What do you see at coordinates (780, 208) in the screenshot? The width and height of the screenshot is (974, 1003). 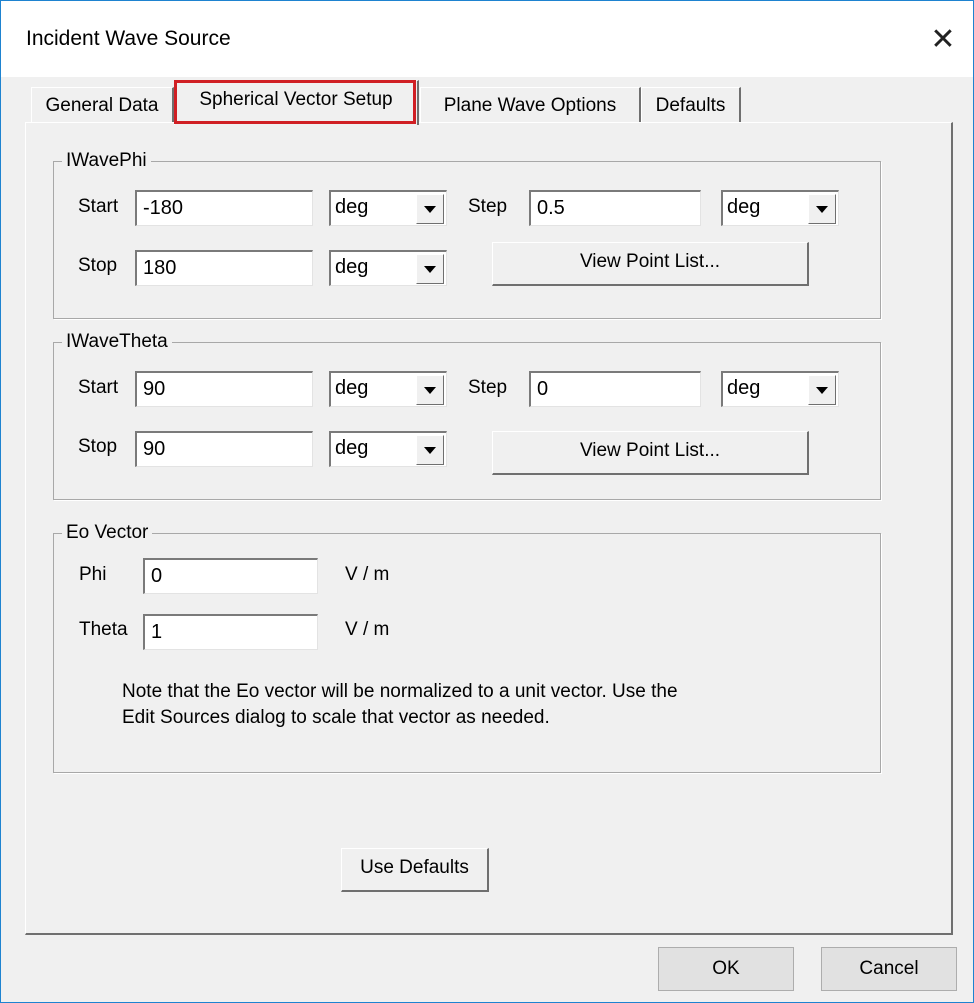 I see `phi-step-unit-select: deg` at bounding box center [780, 208].